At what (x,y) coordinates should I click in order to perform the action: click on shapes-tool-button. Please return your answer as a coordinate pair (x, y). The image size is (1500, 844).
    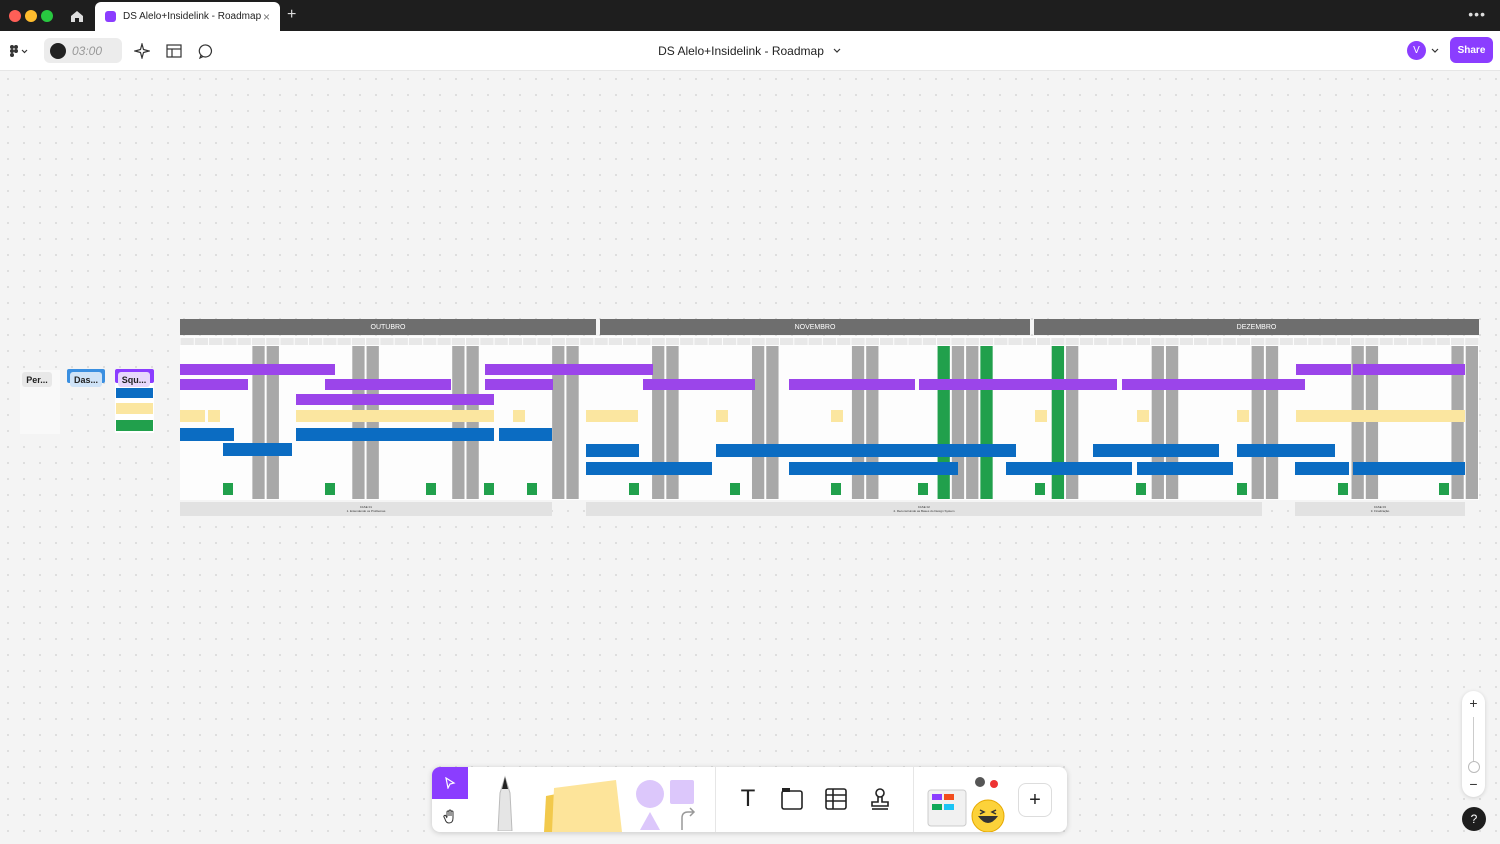
    Looking at the image, I should click on (667, 804).